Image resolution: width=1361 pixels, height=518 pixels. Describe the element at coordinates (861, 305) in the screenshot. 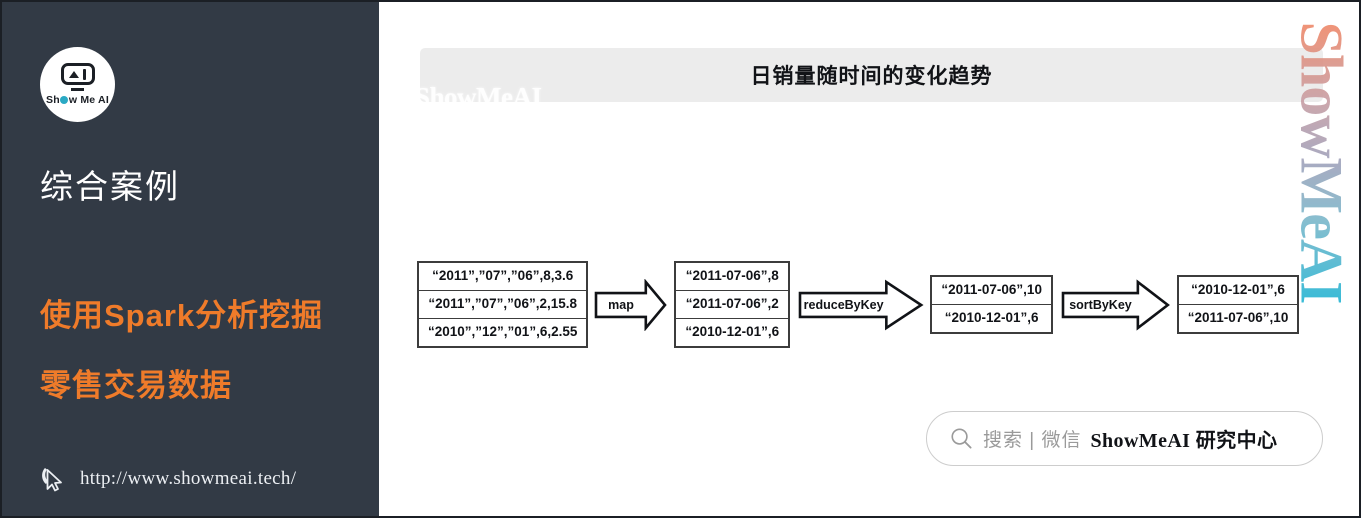

I see `reduce-by-key-arrow: reduceByKey` at that location.